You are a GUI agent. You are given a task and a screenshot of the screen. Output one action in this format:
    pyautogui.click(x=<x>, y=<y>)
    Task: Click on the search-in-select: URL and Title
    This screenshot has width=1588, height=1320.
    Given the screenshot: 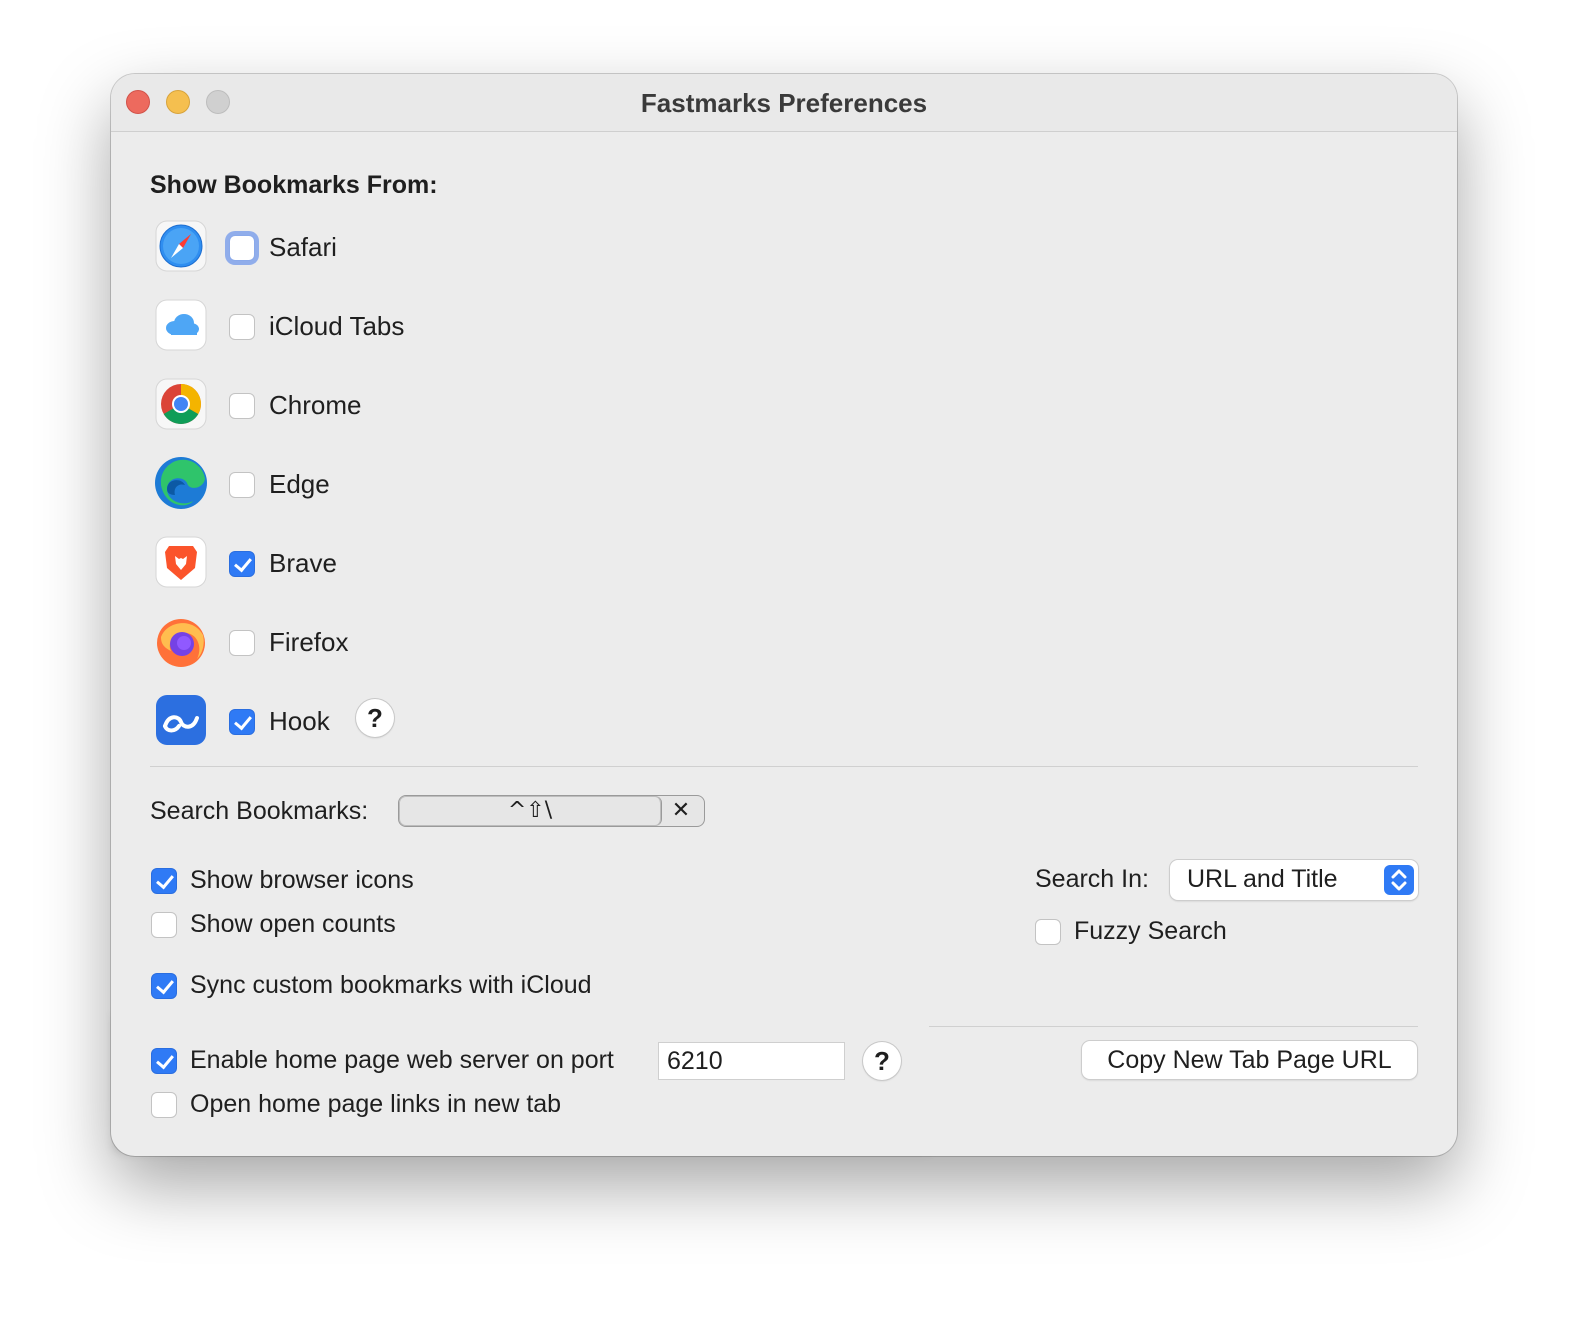 What is the action you would take?
    pyautogui.click(x=1294, y=880)
    